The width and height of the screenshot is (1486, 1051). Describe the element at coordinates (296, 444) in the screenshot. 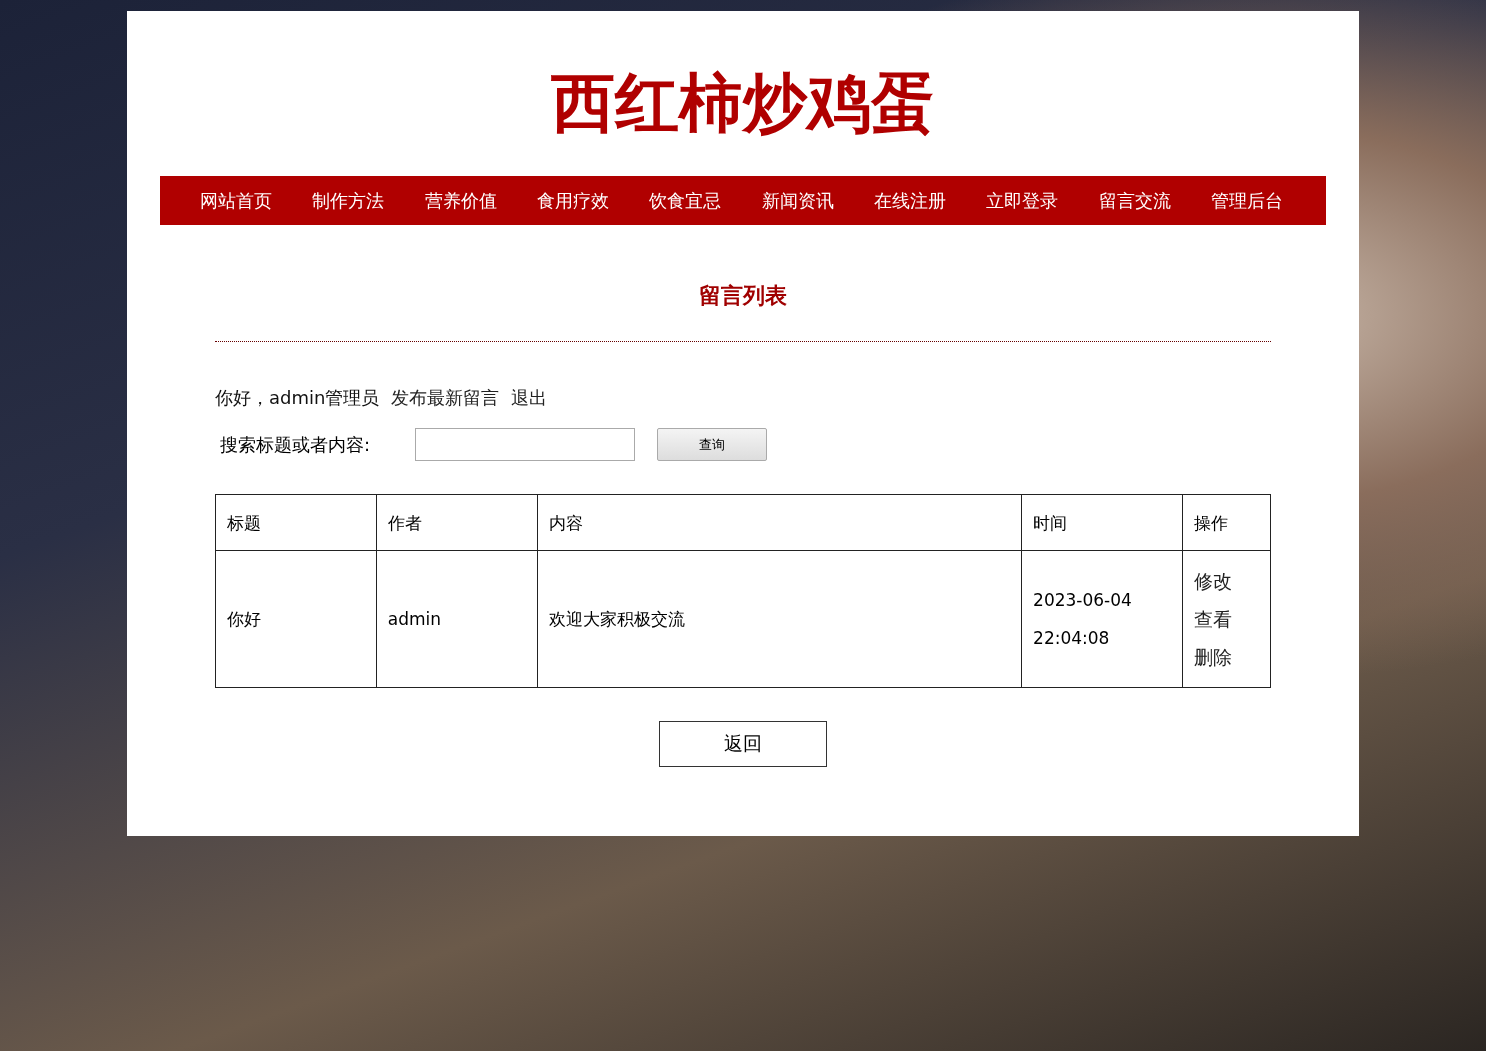

I see `search-label: 搜索标题或者内容:` at that location.